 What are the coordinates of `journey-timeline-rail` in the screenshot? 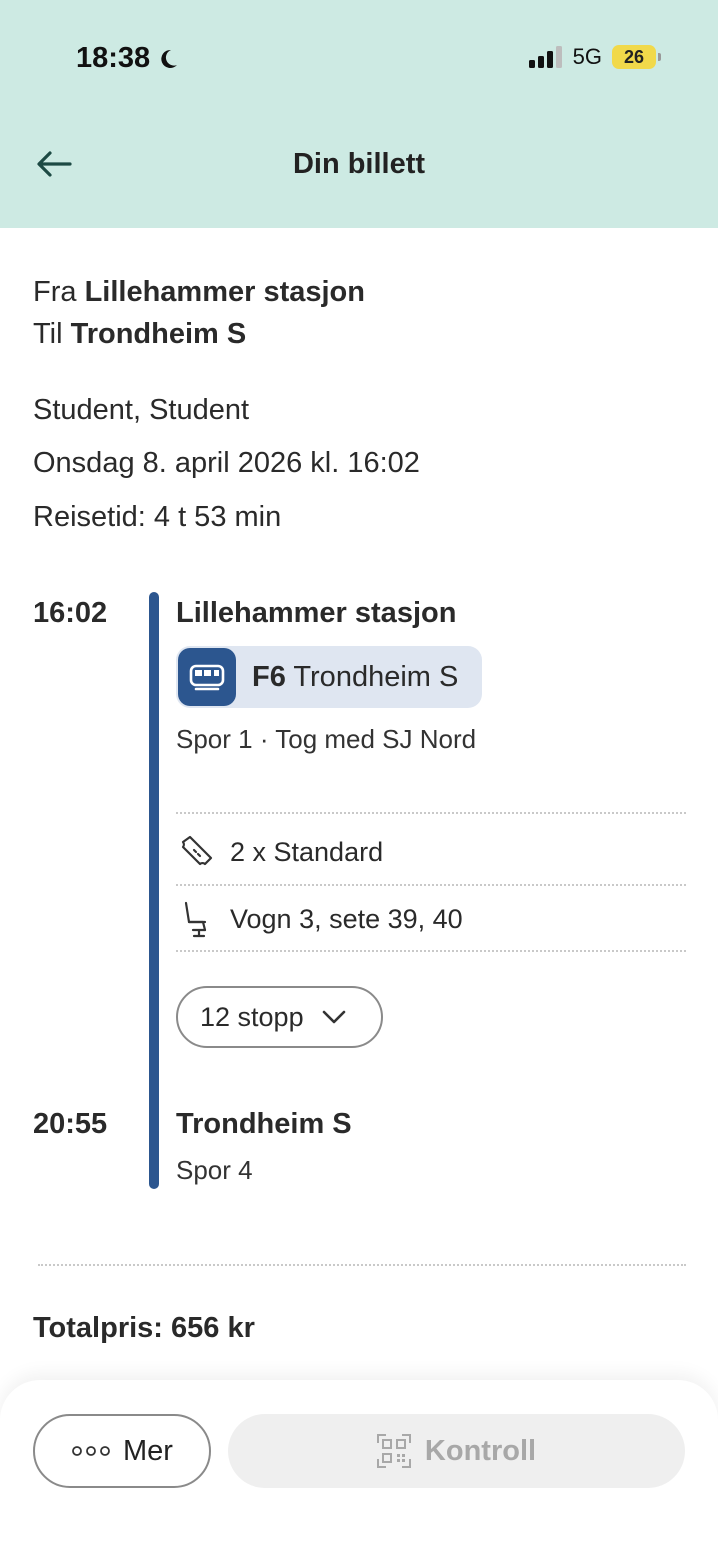 It's located at (154, 890).